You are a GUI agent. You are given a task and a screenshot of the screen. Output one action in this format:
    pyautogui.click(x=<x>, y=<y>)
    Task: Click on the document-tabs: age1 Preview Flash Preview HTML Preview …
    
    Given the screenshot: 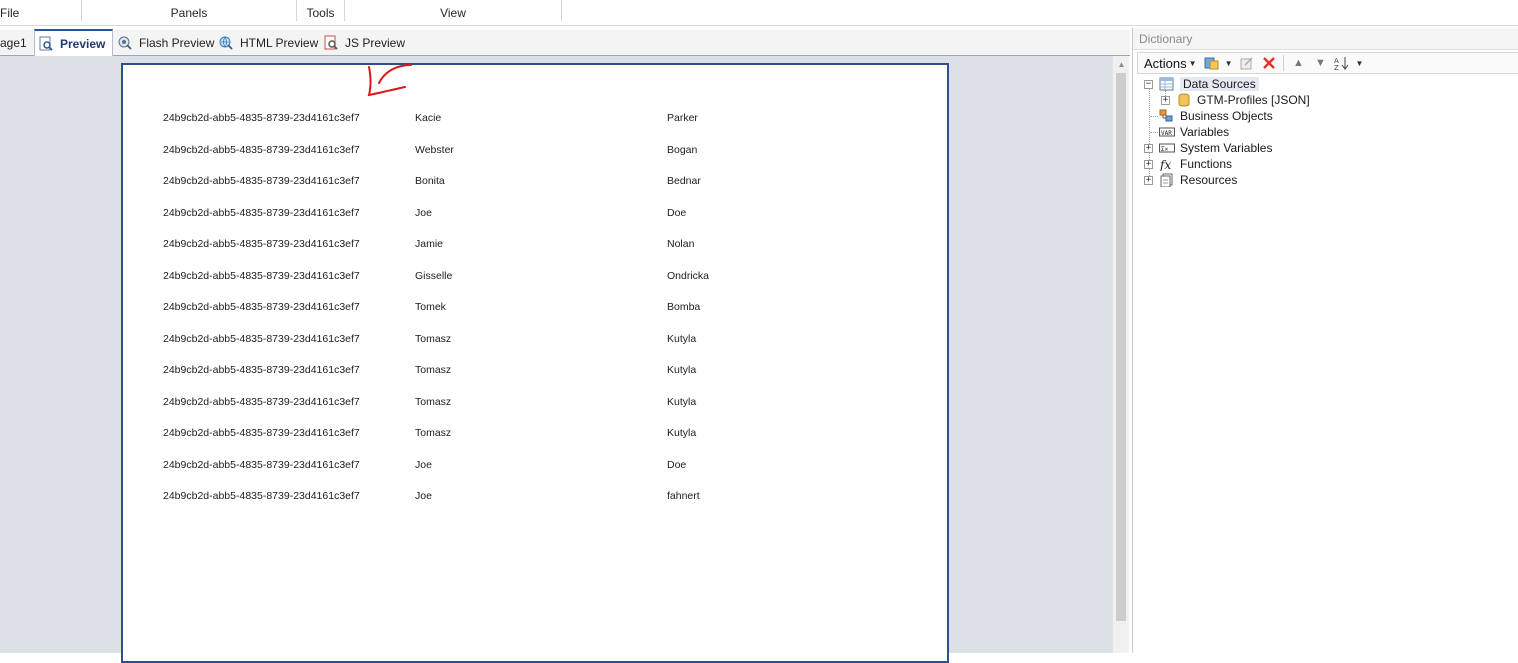 What is the action you would take?
    pyautogui.click(x=565, y=42)
    